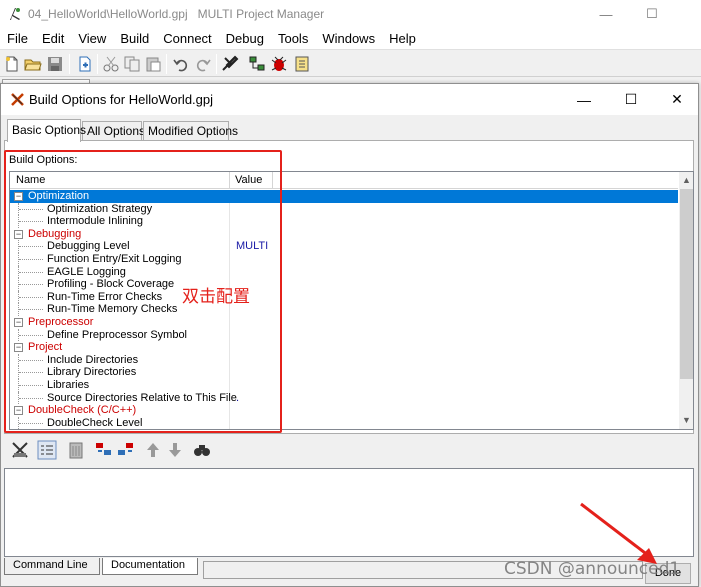 The height and width of the screenshot is (587, 701). I want to click on tab-documentation: Documentation, so click(150, 566).